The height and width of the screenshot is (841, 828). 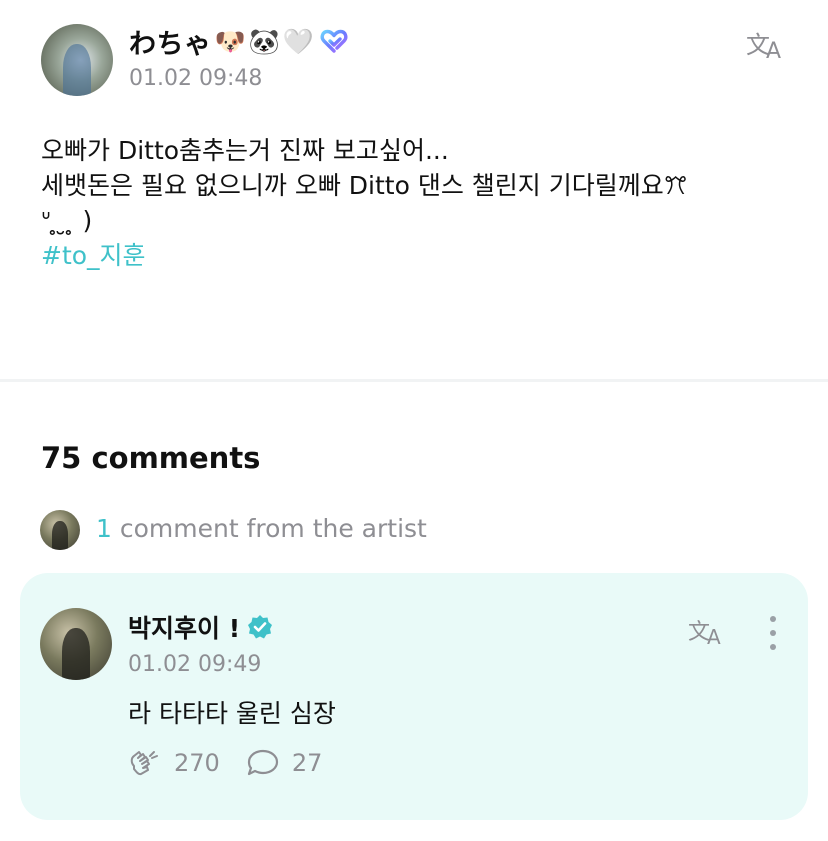 I want to click on comments-count: 75 comments, so click(x=151, y=458).